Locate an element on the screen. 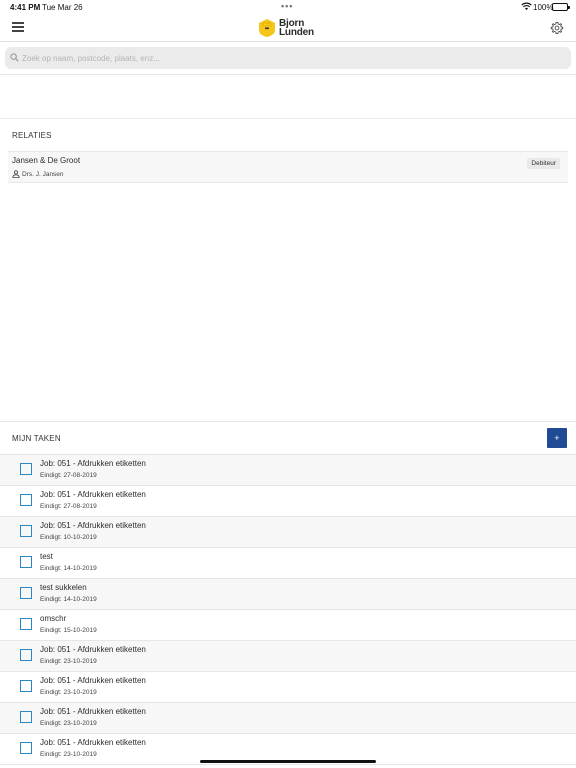 This screenshot has width=576, height=768. relation-contact: Drs. J. Jansen is located at coordinates (38, 174).